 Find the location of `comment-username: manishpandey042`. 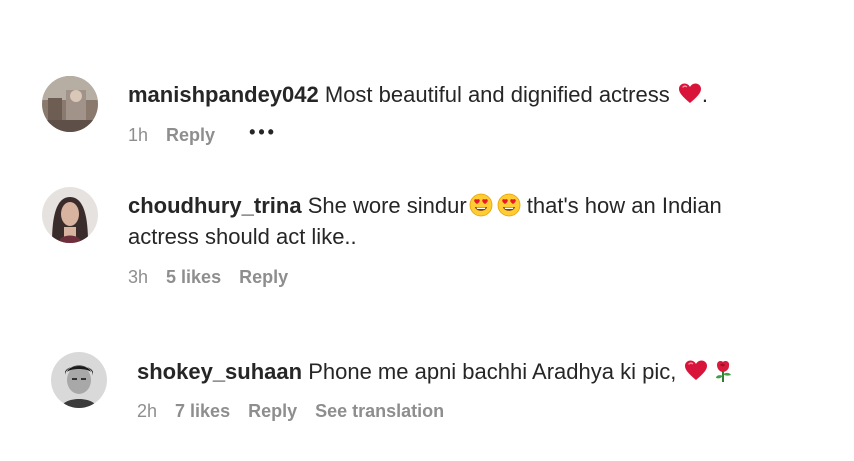

comment-username: manishpandey042 is located at coordinates (223, 94).